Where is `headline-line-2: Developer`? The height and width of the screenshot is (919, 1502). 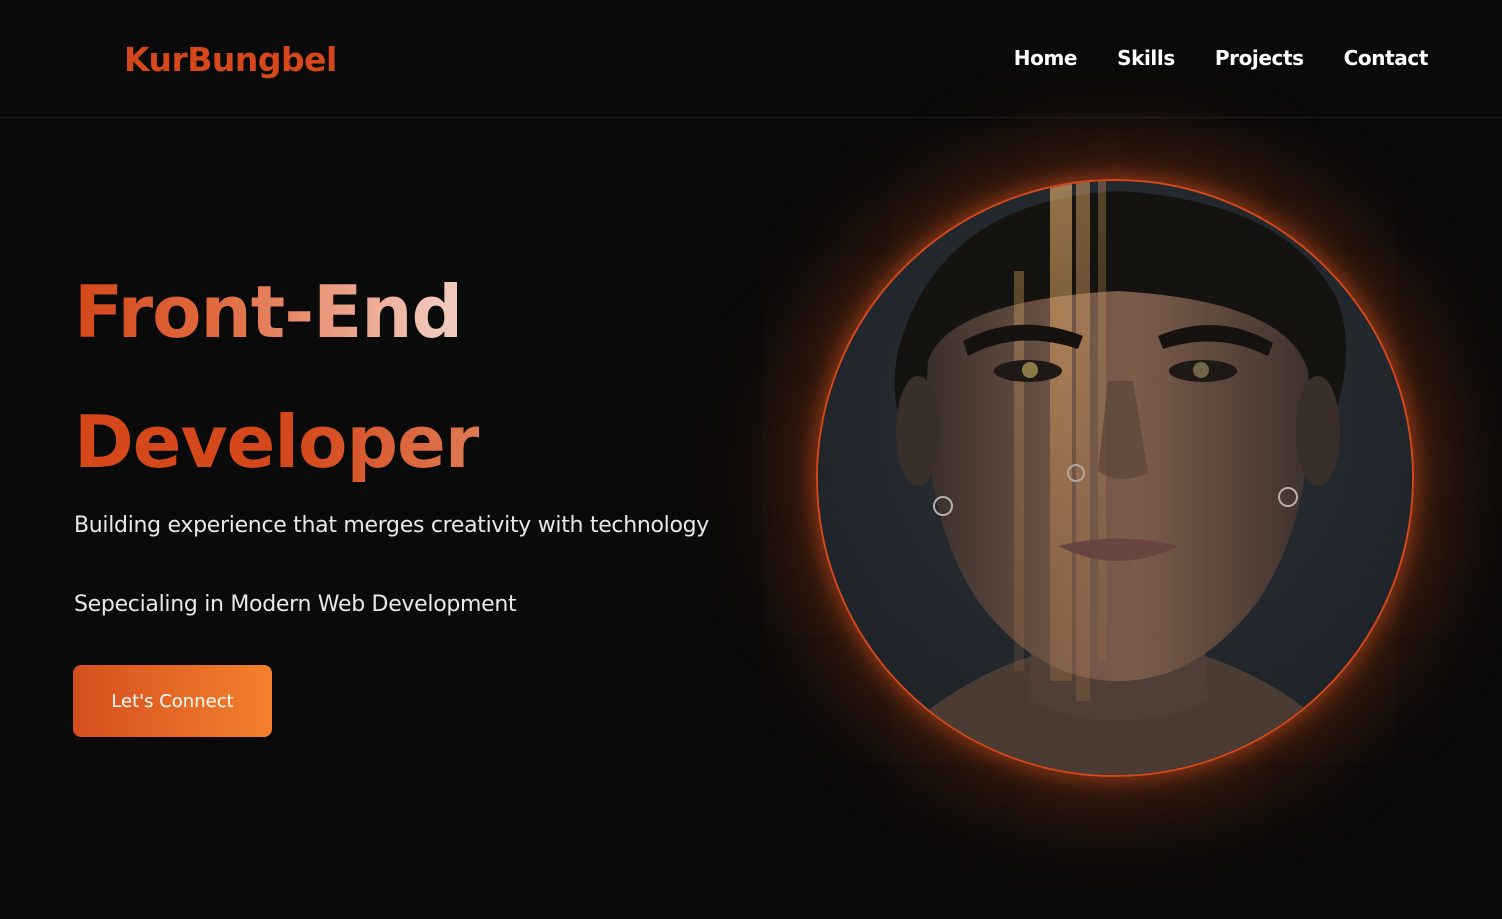
headline-line-2: Developer is located at coordinates (277, 442).